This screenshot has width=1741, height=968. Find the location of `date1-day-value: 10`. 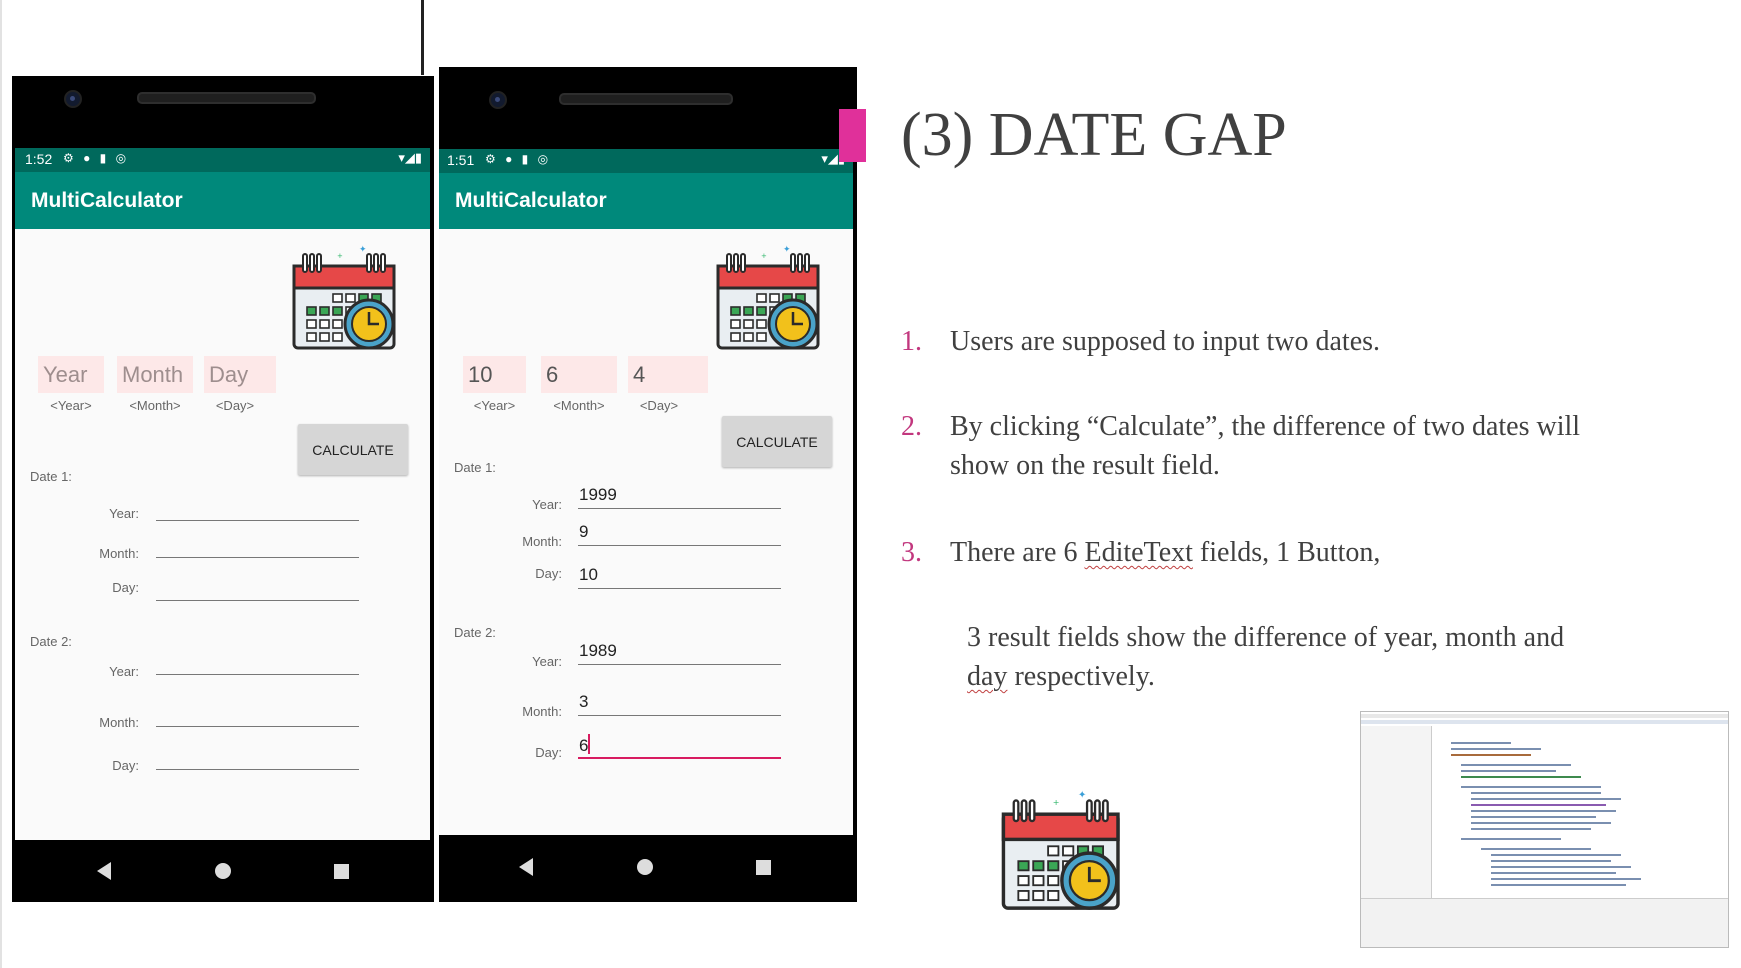

date1-day-value: 10 is located at coordinates (588, 575).